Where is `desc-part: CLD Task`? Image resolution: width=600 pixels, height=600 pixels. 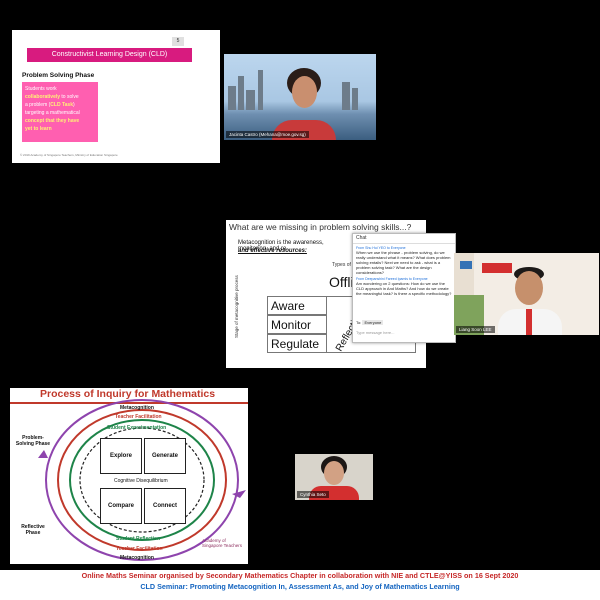 desc-part: CLD Task is located at coordinates (61, 105).